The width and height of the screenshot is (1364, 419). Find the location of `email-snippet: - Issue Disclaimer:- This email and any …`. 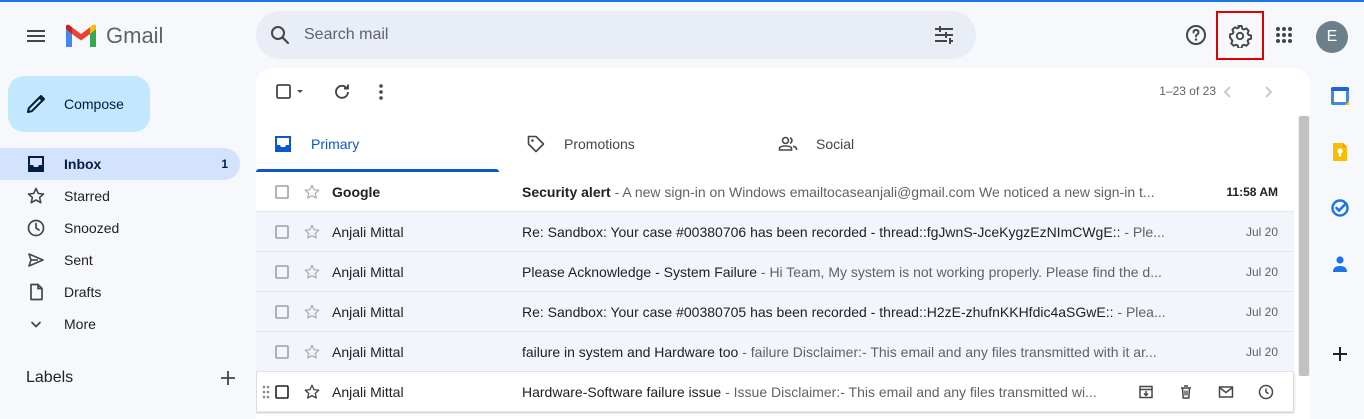

email-snippet: - Issue Disclaimer:- This email and any … is located at coordinates (909, 391).